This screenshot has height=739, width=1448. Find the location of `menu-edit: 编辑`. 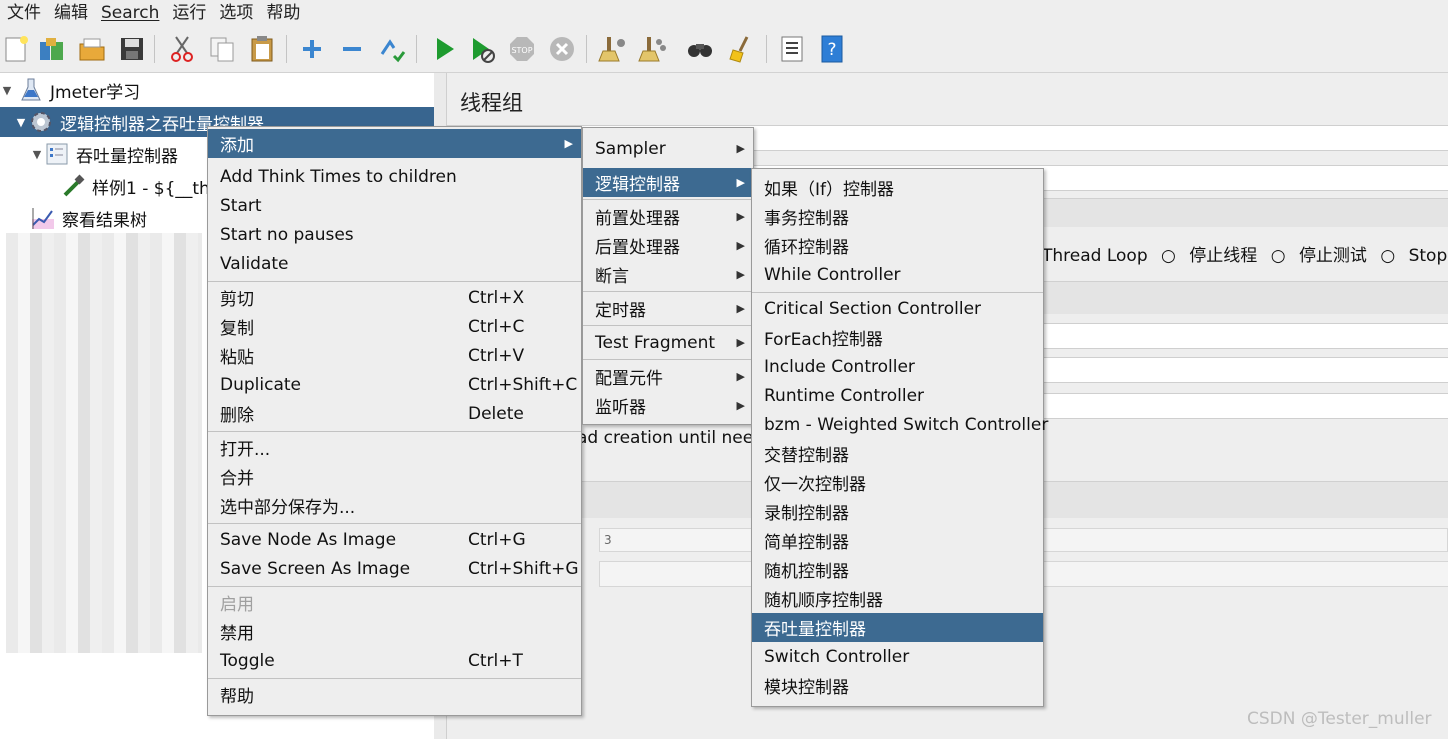

menu-edit: 编辑 is located at coordinates (70, 13).